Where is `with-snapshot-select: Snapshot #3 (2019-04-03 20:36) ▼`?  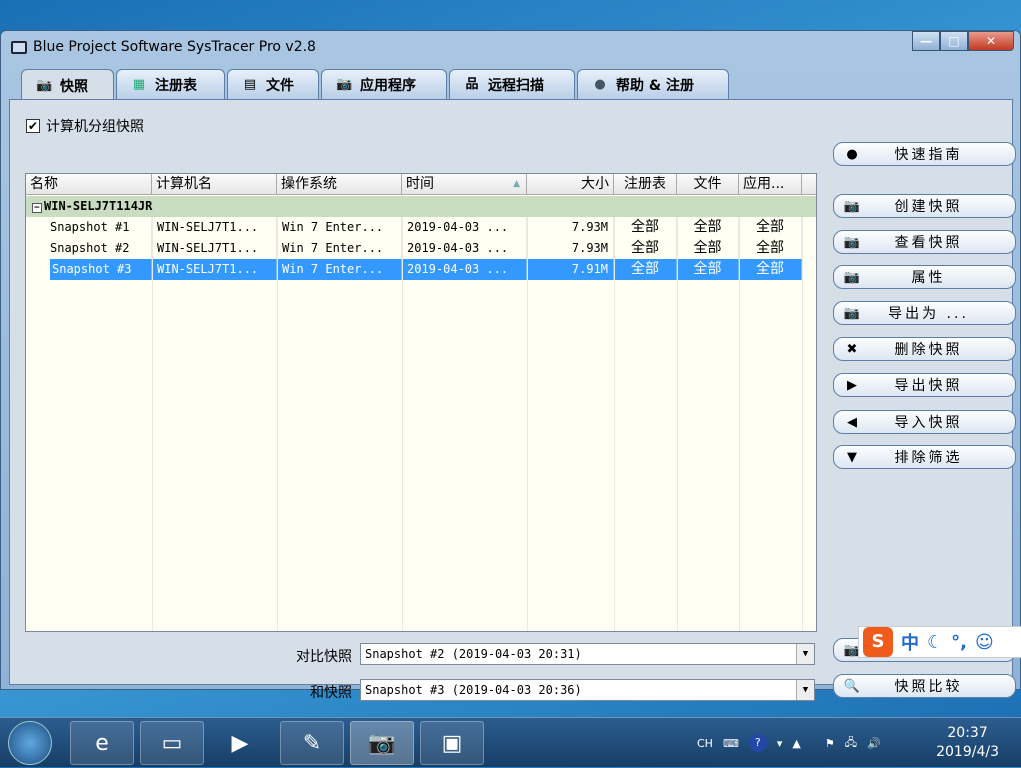
with-snapshot-select: Snapshot #3 (2019-04-03 20:36) ▼ is located at coordinates (587, 690).